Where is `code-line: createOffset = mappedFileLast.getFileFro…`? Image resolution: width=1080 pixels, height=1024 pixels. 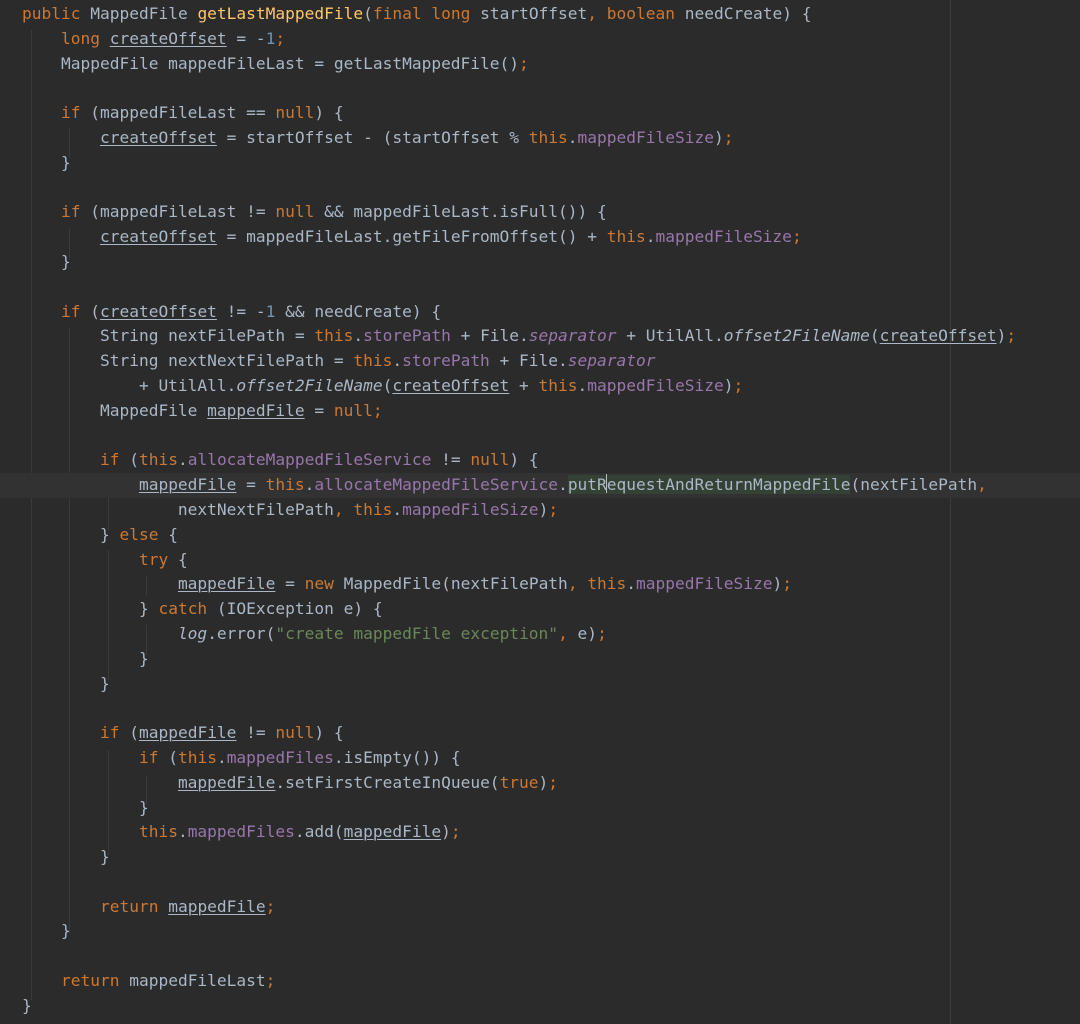 code-line: createOffset = mappedFileLast.getFileFro… is located at coordinates (551, 237).